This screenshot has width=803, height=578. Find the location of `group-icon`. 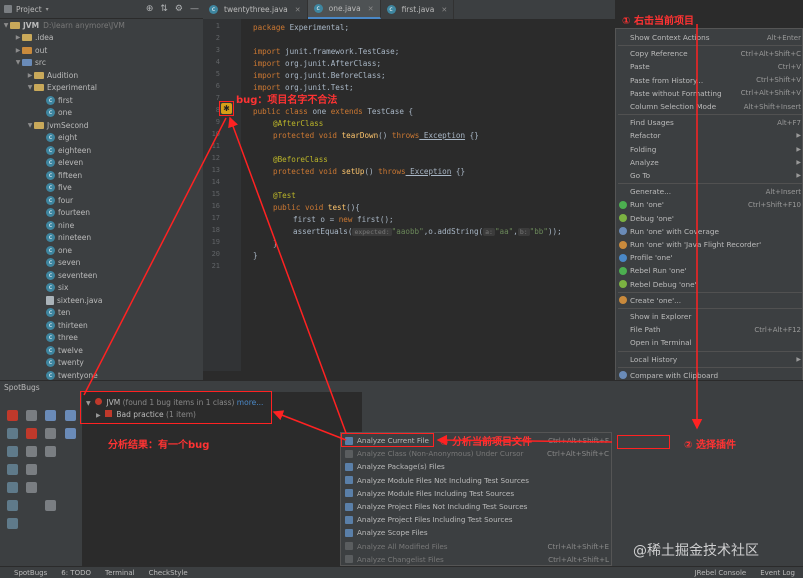

group-icon is located at coordinates (50, 415).